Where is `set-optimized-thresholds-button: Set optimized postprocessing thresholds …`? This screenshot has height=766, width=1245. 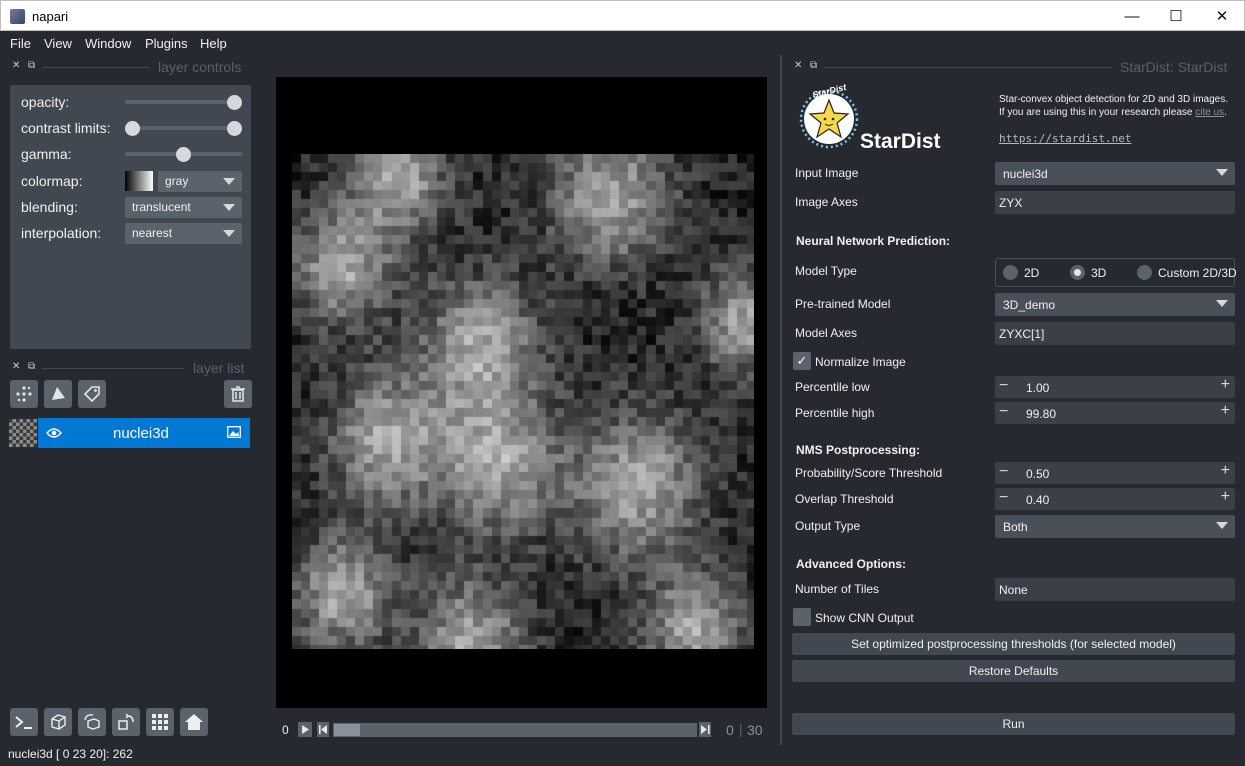
set-optimized-thresholds-button: Set optimized postprocessing thresholds … is located at coordinates (1013, 644).